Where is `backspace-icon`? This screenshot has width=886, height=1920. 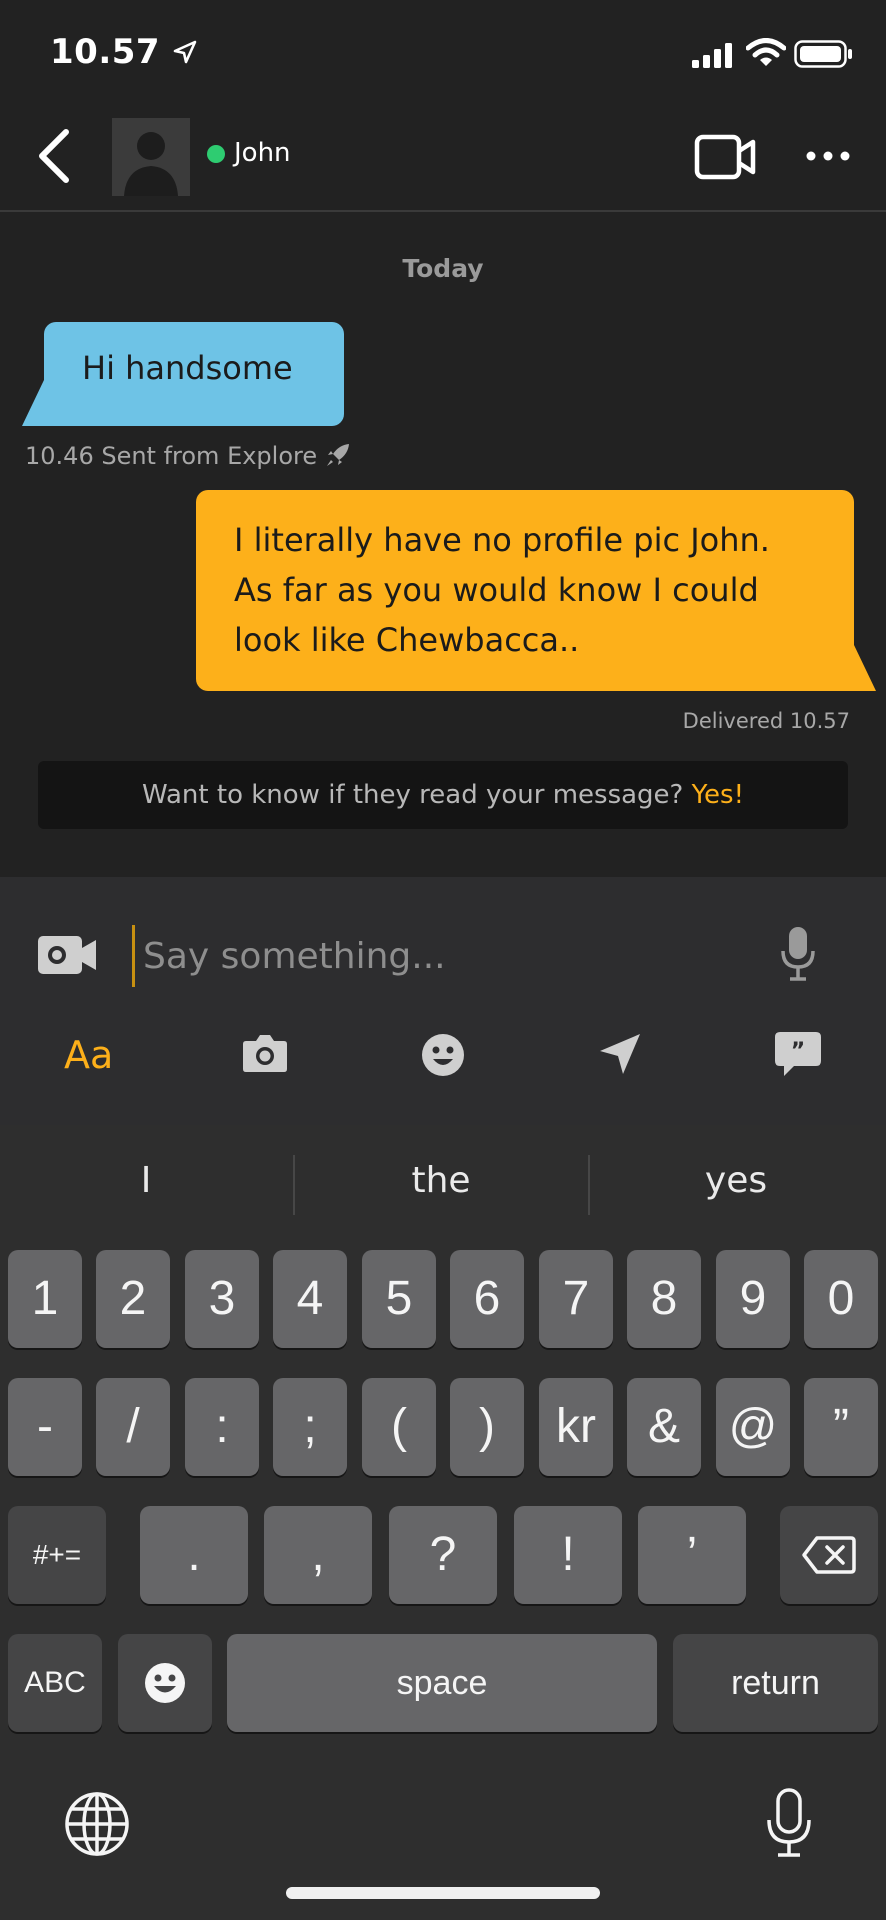 backspace-icon is located at coordinates (829, 1555).